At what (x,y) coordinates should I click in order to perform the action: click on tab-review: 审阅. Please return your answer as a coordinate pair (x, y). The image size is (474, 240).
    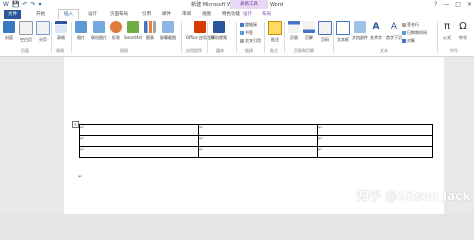
    Looking at the image, I should click on (186, 14).